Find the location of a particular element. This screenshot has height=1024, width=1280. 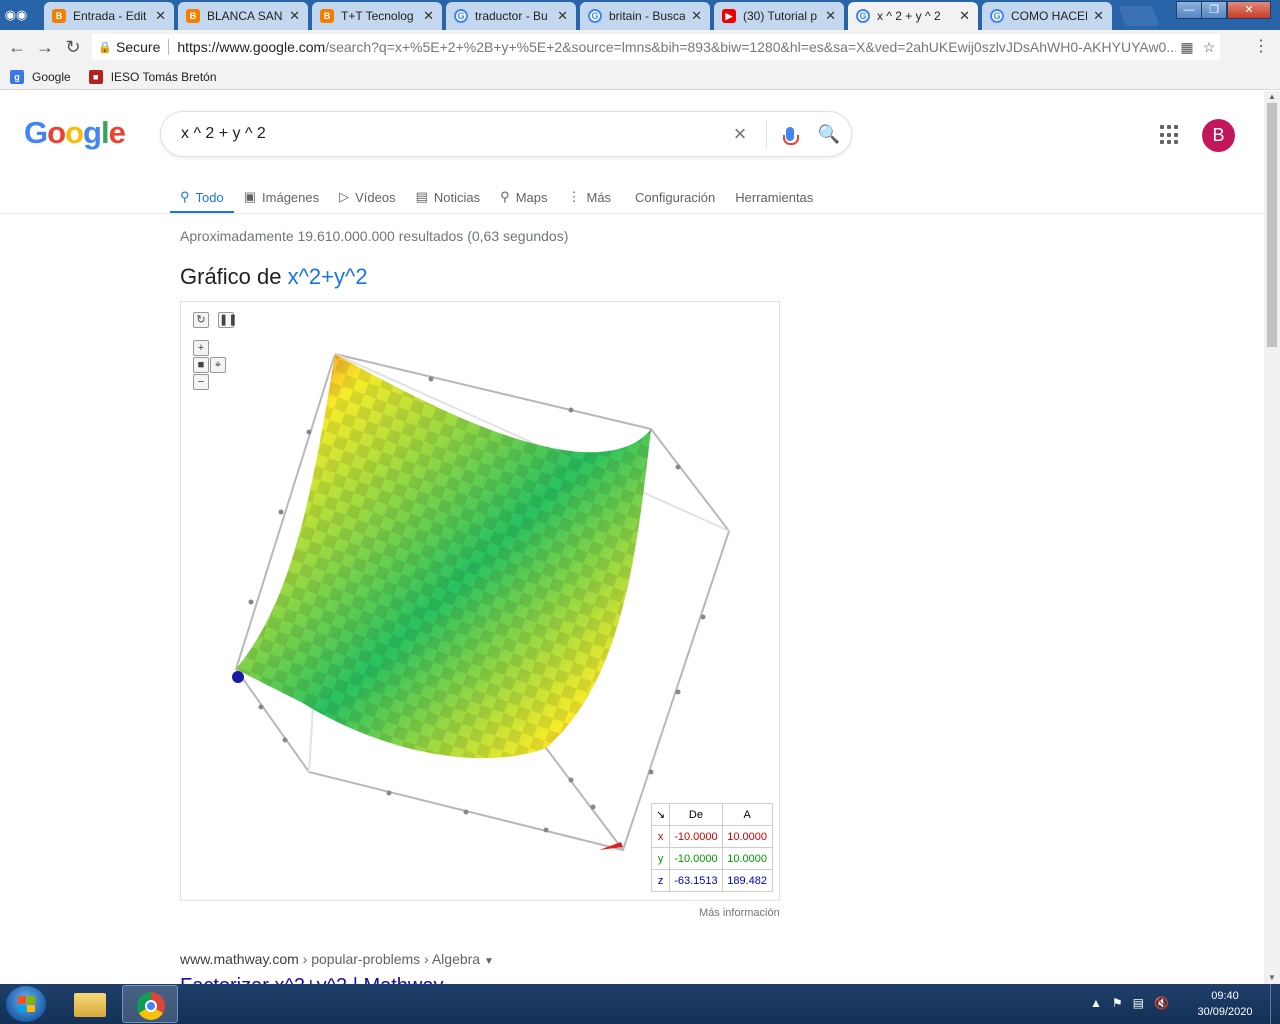

tab-label: Maps is located at coordinates (531, 197).